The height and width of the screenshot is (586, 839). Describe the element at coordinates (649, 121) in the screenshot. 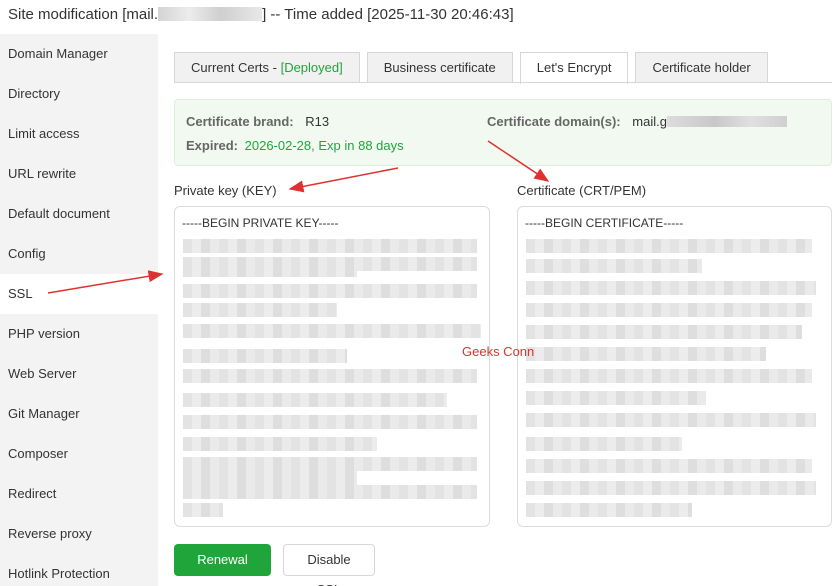

I see `cert-domains-value: mail.g` at that location.